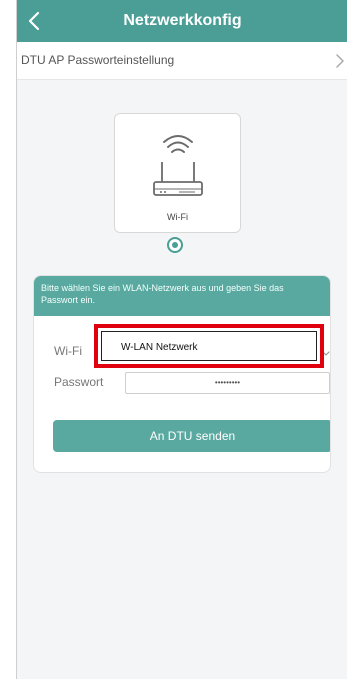 This screenshot has width=347, height=679. What do you see at coordinates (79, 382) in the screenshot?
I see `password-field-label: Passwort` at bounding box center [79, 382].